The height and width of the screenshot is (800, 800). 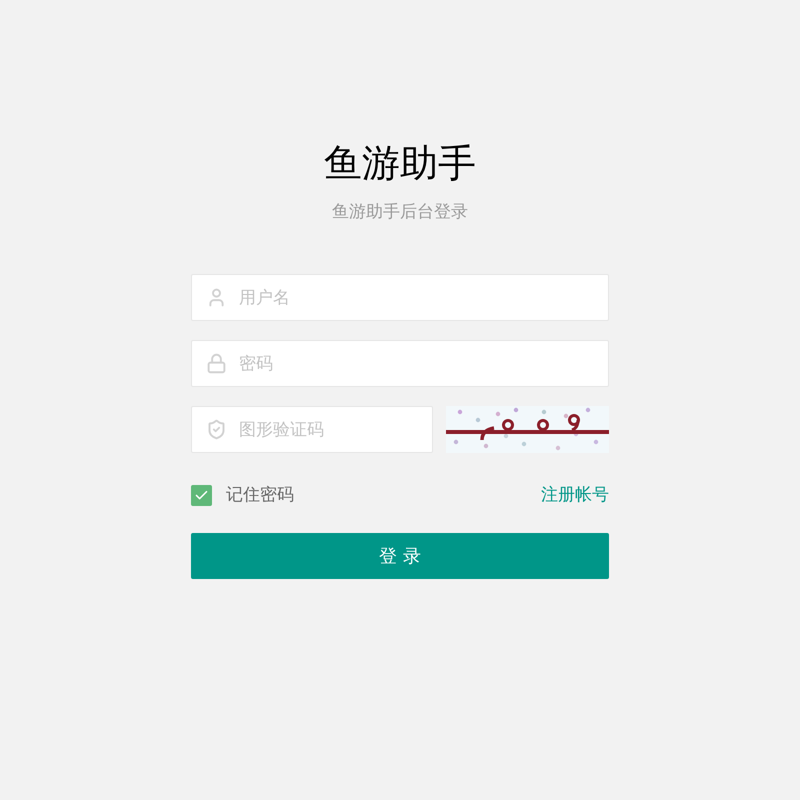 I want to click on remember-label: 记住密码, so click(x=260, y=495).